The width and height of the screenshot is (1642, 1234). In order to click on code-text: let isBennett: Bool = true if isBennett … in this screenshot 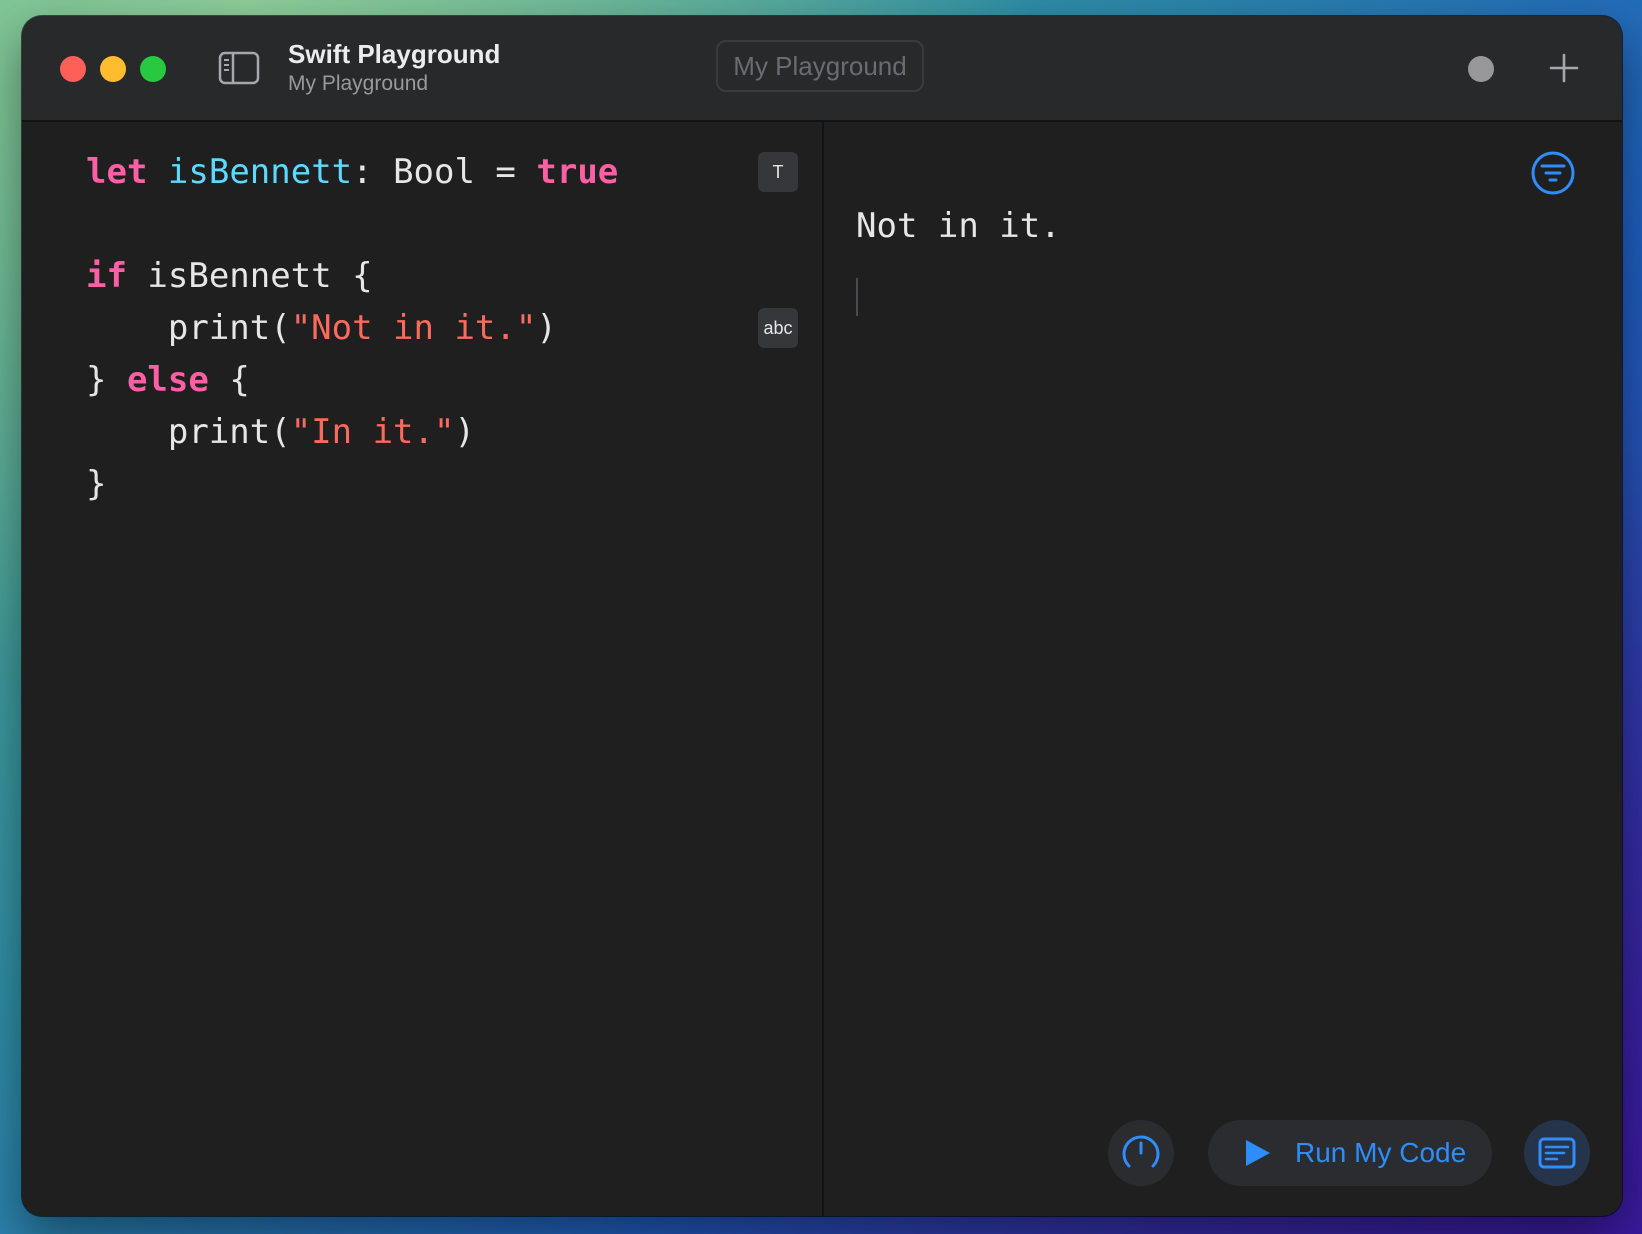, I will do `click(352, 328)`.